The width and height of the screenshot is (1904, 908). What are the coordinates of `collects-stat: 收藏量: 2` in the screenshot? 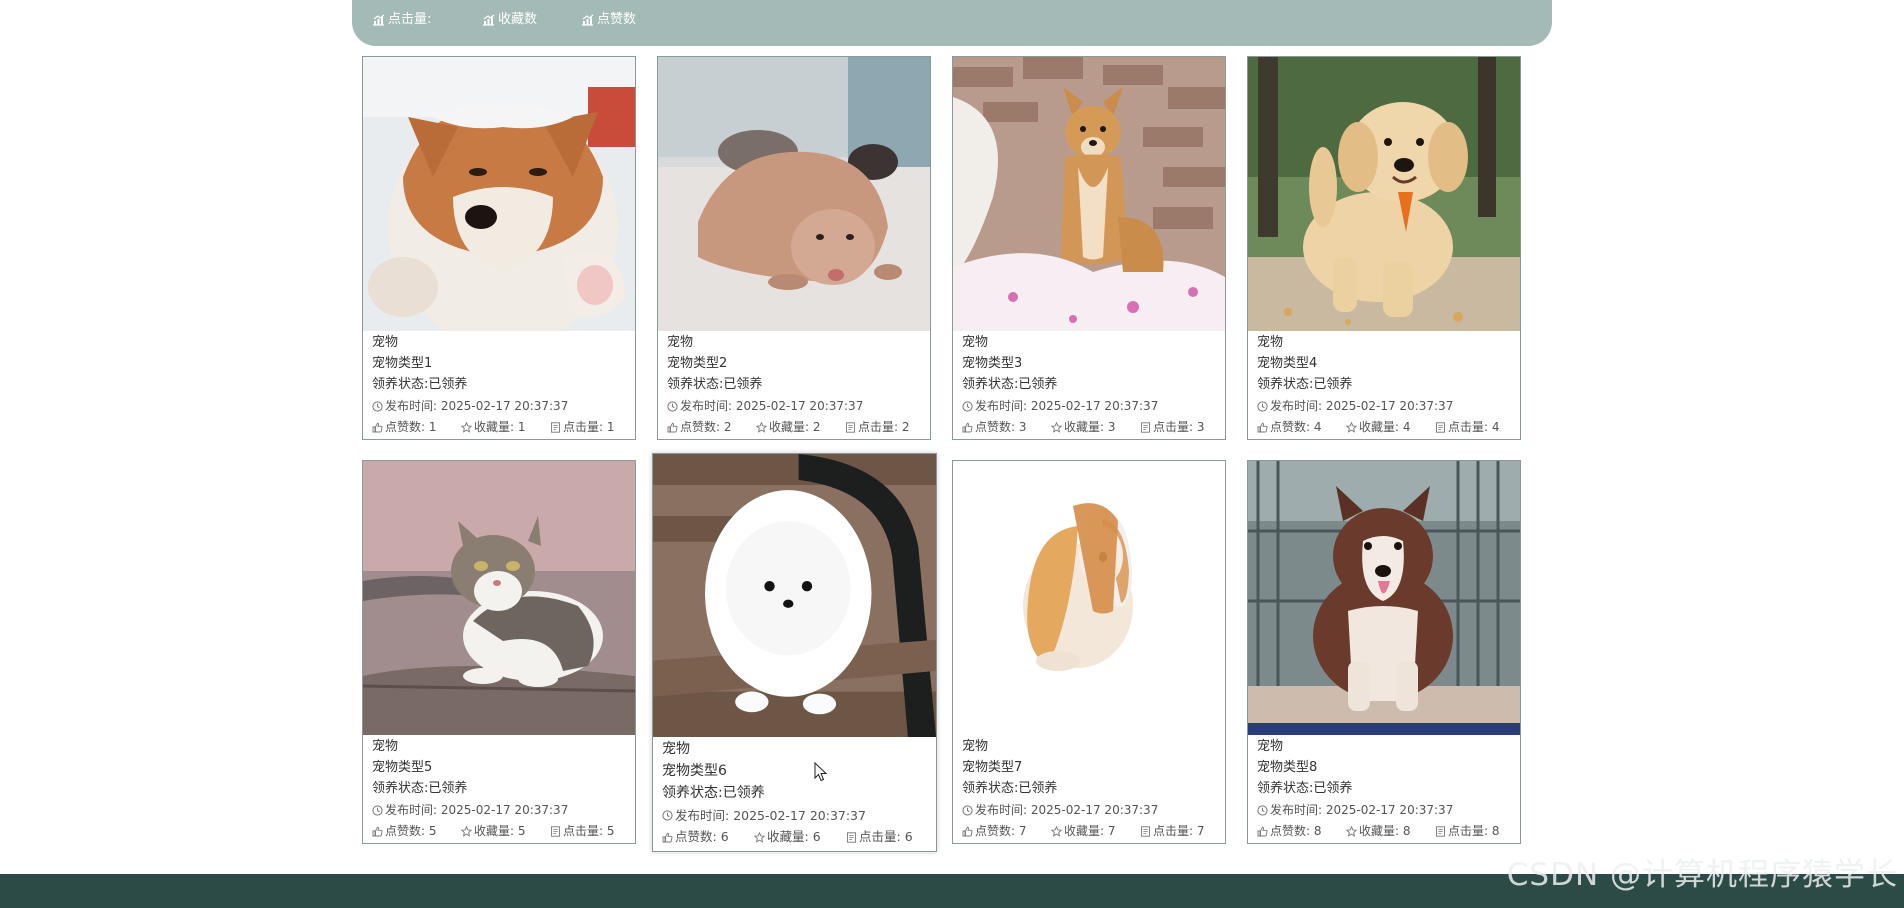 It's located at (800, 427).